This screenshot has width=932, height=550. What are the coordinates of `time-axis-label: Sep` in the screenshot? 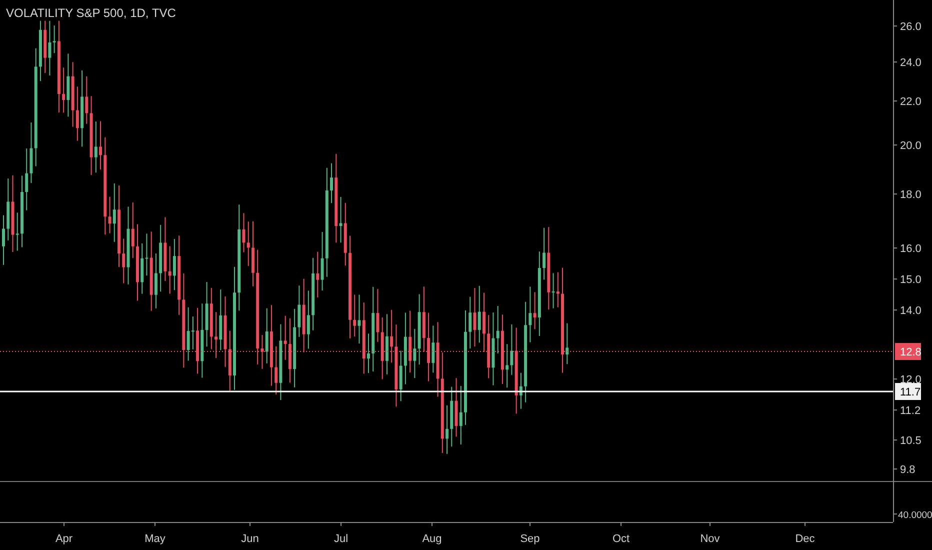 It's located at (530, 539).